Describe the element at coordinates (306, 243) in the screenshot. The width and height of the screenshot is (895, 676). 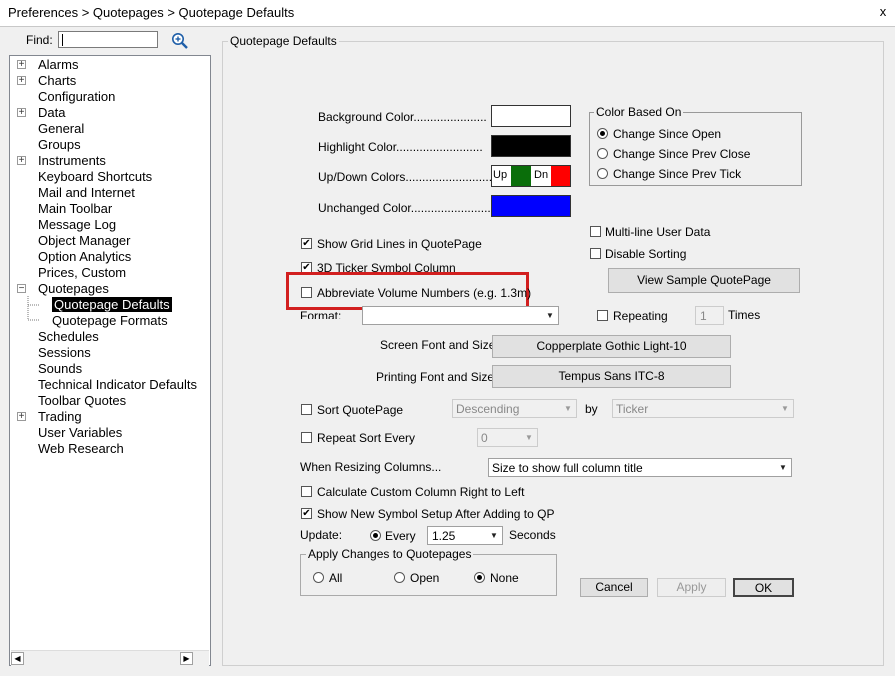
I see `show-grid-lines-checkbox: ✔` at that location.